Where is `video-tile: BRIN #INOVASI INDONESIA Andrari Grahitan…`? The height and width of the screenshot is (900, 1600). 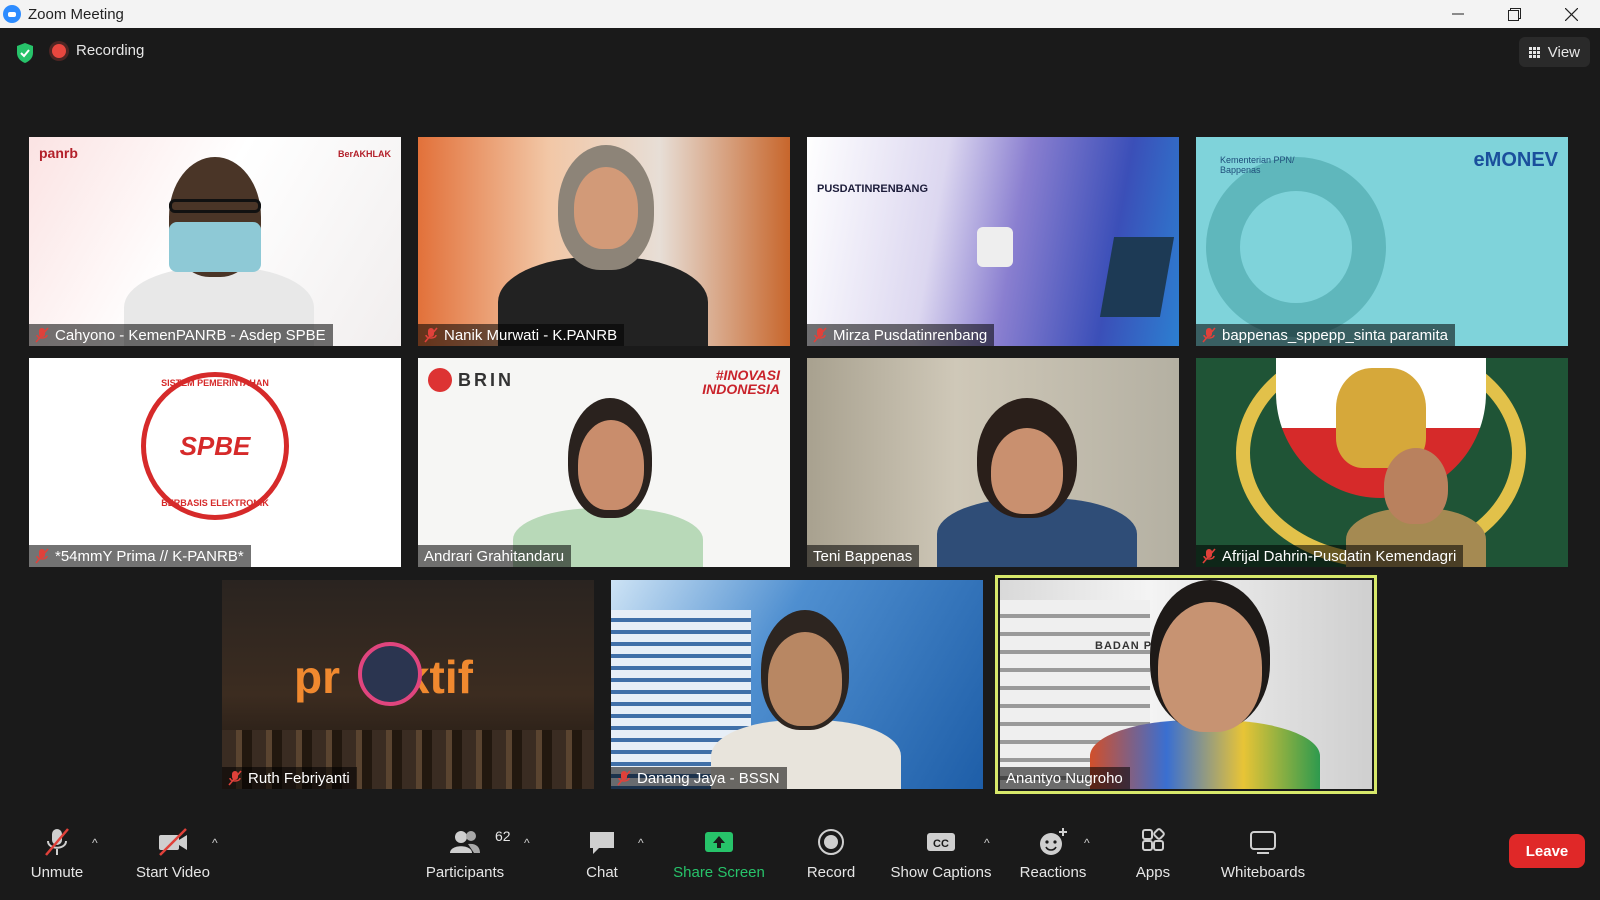
video-tile: BRIN #INOVASI INDONESIA Andrari Grahitan… is located at coordinates (604, 462).